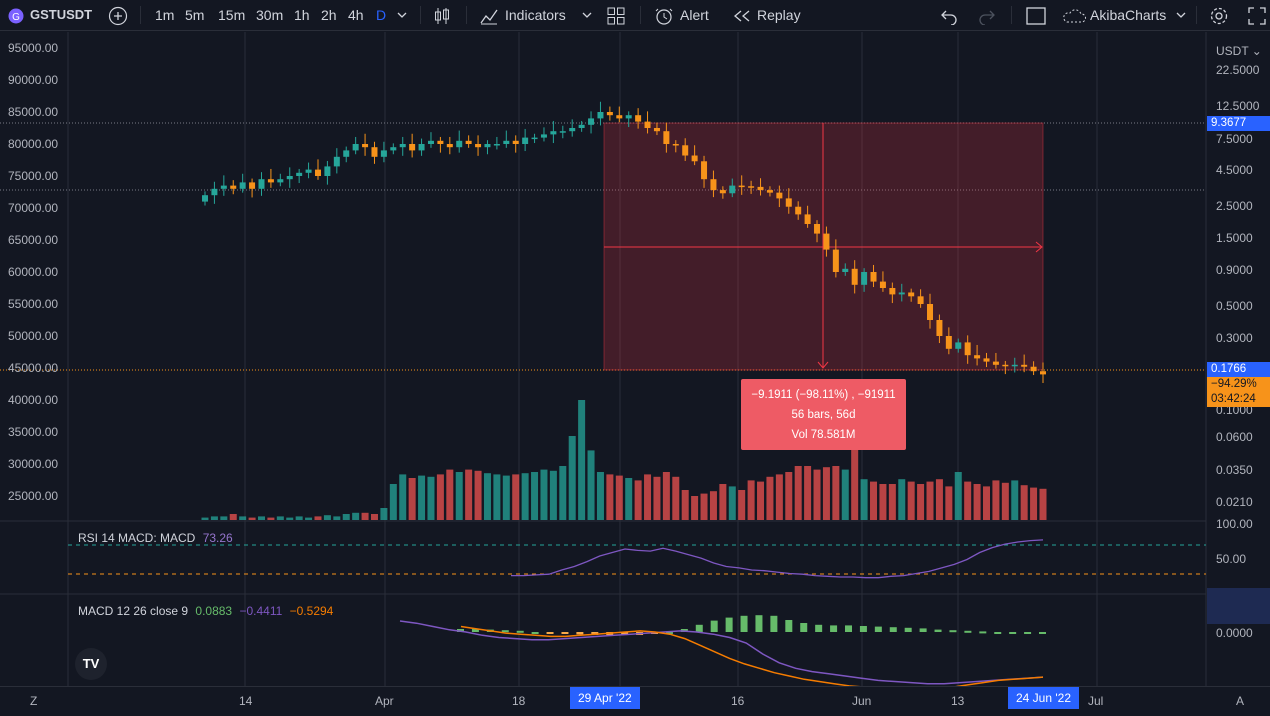 The width and height of the screenshot is (1270, 716). I want to click on left-axis-label: 65000.00, so click(33, 240).